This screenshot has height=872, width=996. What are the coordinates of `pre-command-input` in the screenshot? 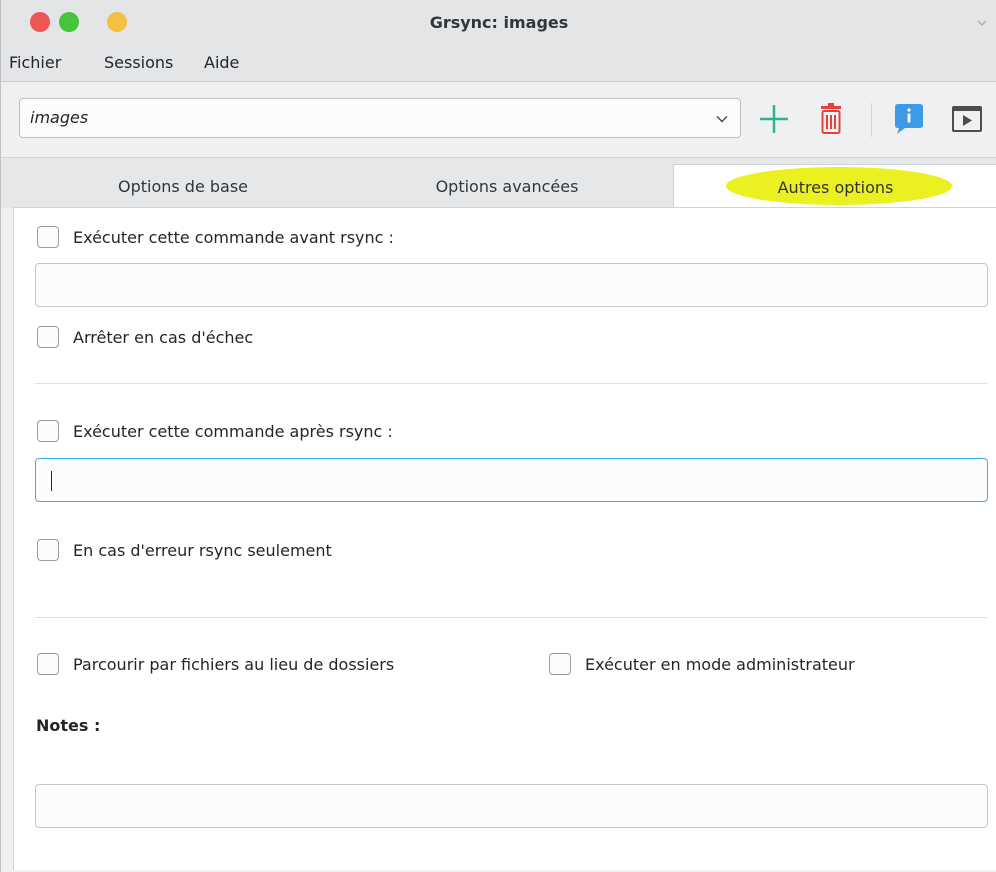 It's located at (511, 285).